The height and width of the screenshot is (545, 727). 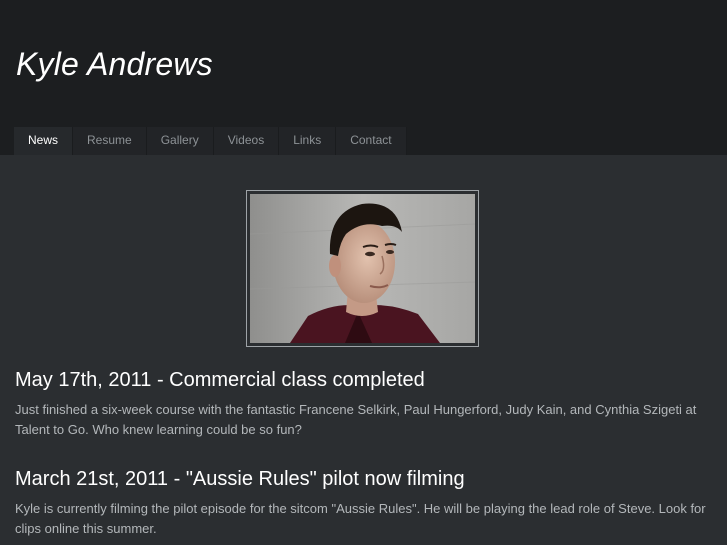 I want to click on headshot-photo, so click(x=362, y=268).